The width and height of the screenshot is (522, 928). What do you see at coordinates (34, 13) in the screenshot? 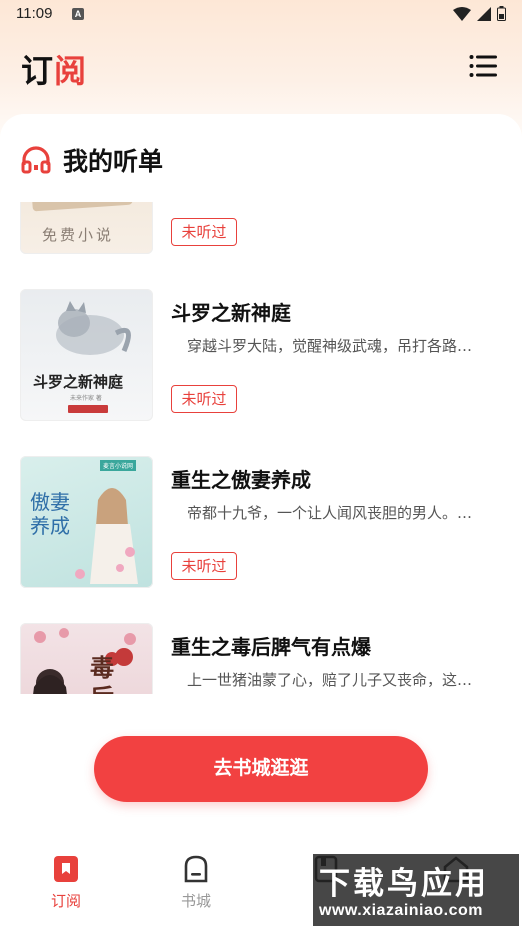
I see `status-time: 11:09` at bounding box center [34, 13].